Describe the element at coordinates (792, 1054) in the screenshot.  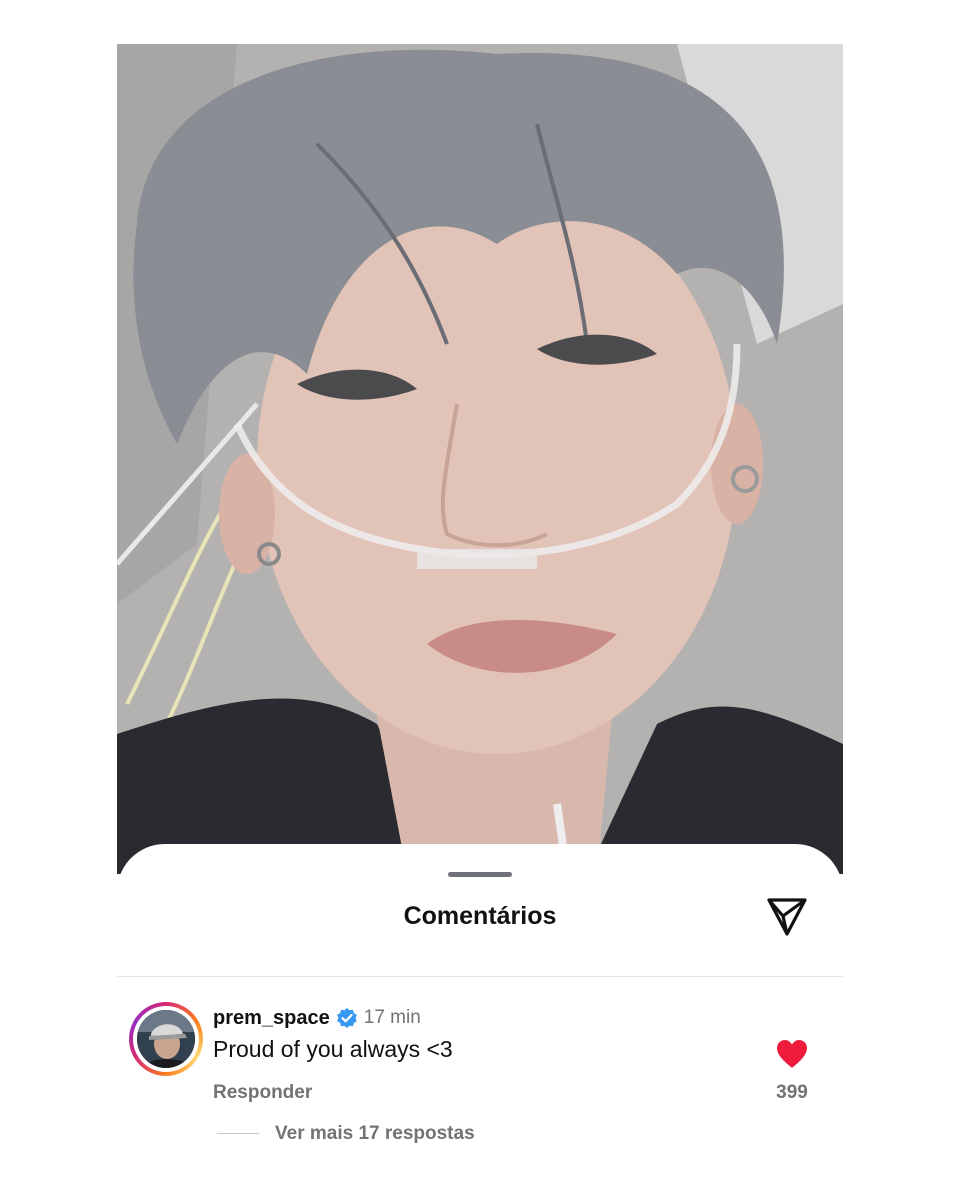
I see `heart-filled-icon` at that location.